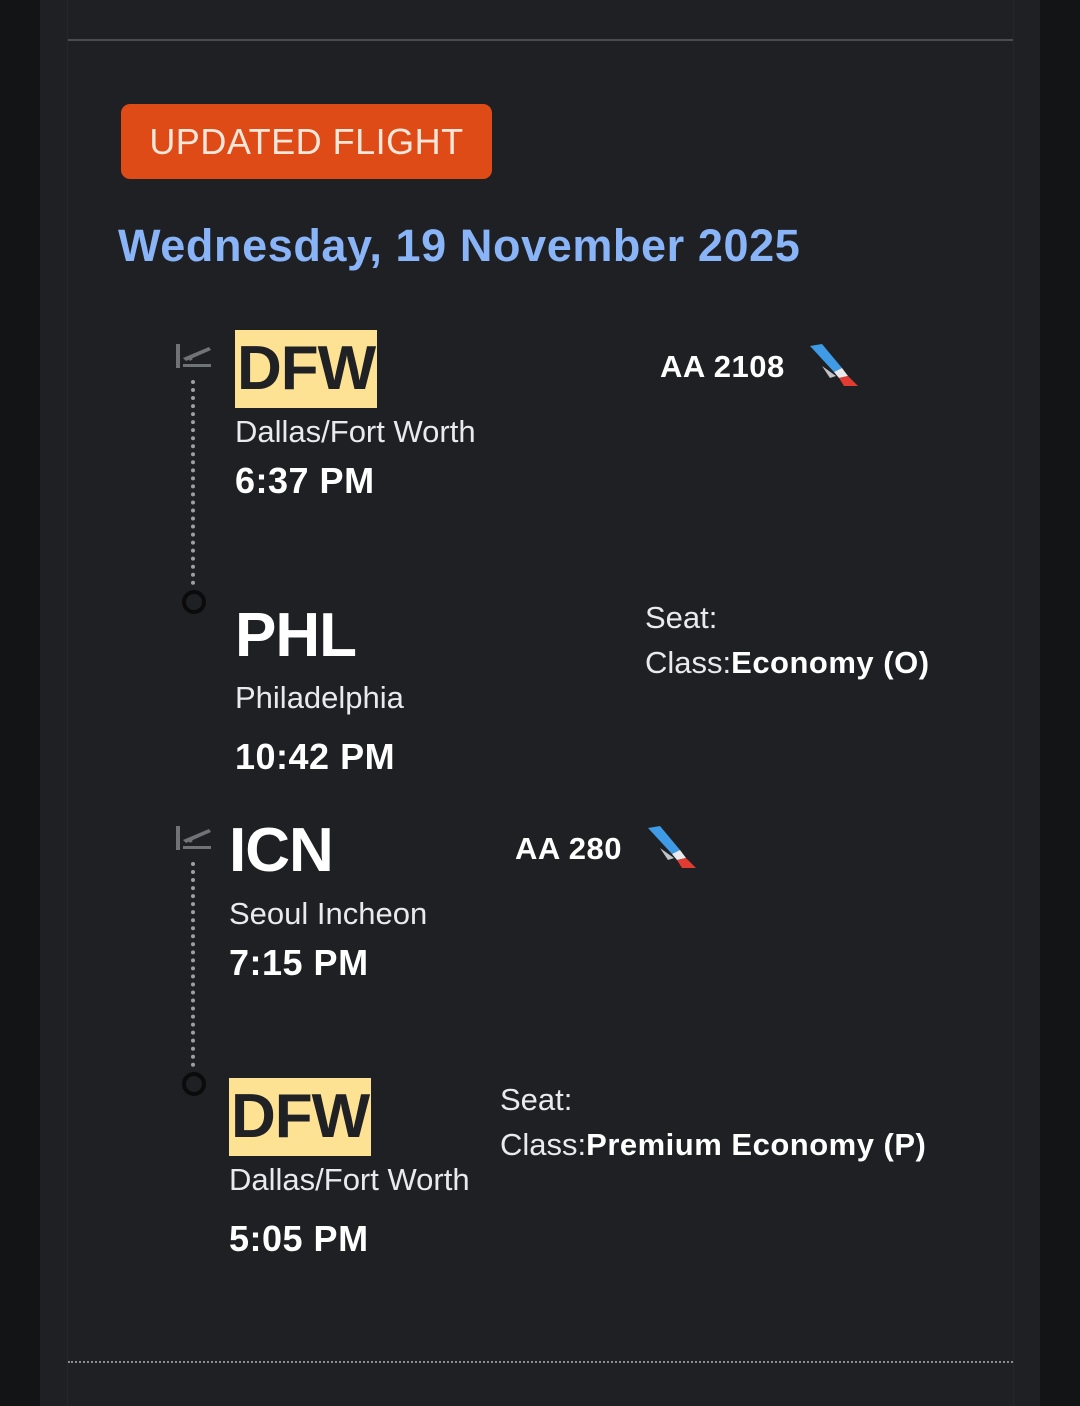  What do you see at coordinates (540, 1362) in the screenshot?
I see `bottom-dotted-divider` at bounding box center [540, 1362].